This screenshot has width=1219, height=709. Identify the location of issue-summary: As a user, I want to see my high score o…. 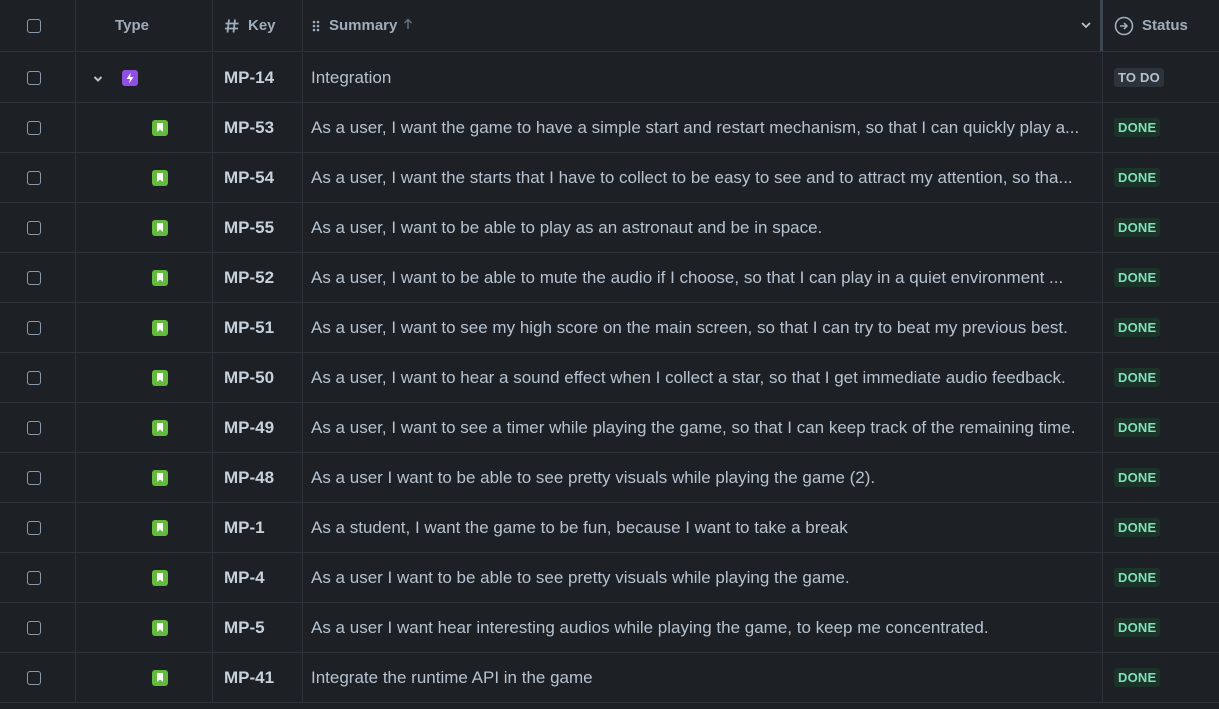
(689, 328).